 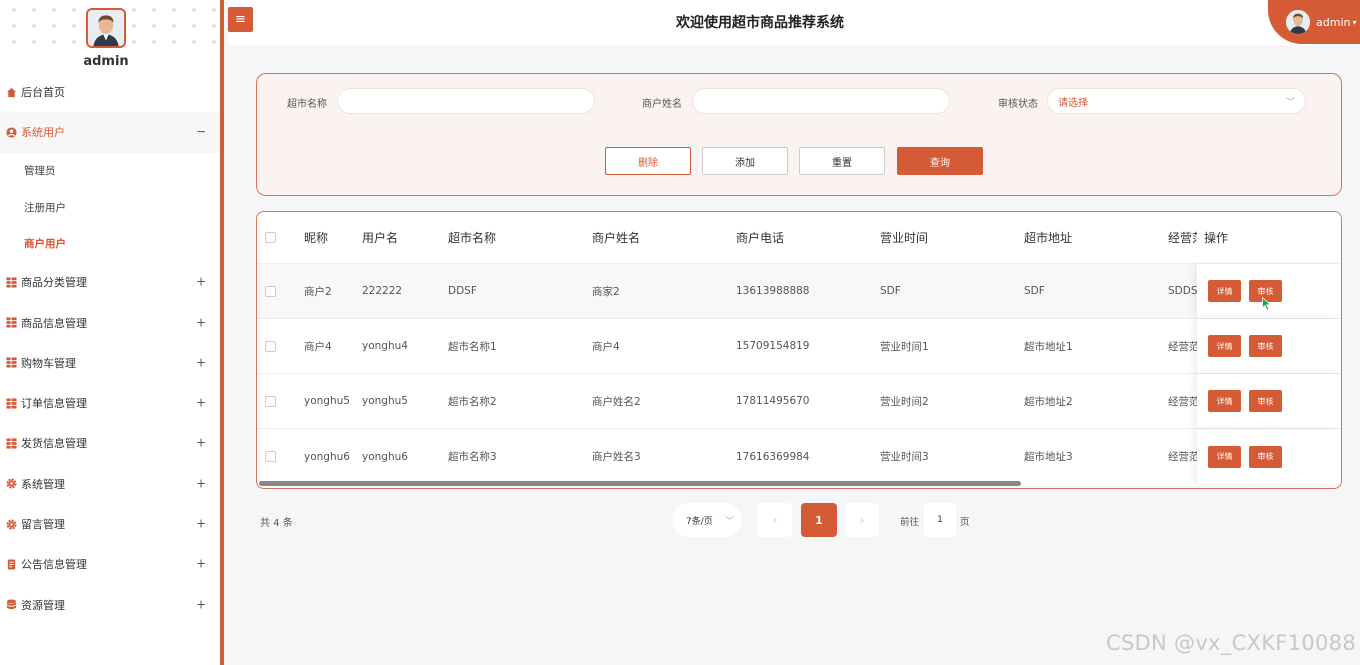 I want to click on submenu-item-merchant-users: 商户用户, so click(x=110, y=244).